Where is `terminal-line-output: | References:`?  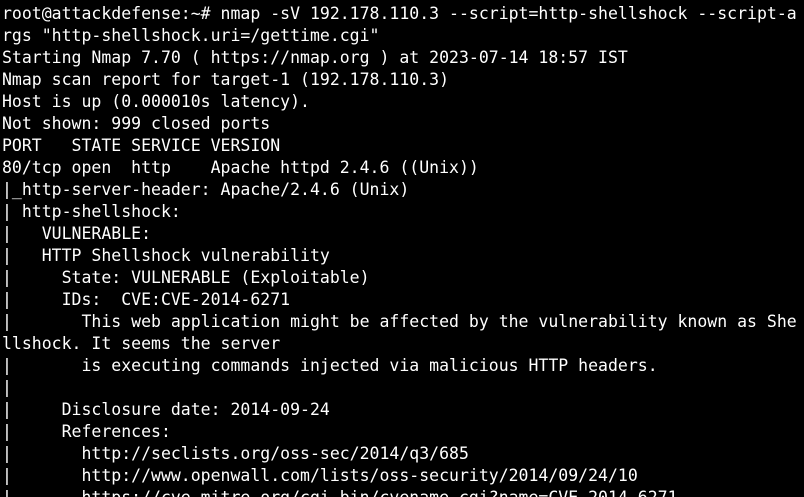
terminal-line-output: | References: is located at coordinates (86, 431).